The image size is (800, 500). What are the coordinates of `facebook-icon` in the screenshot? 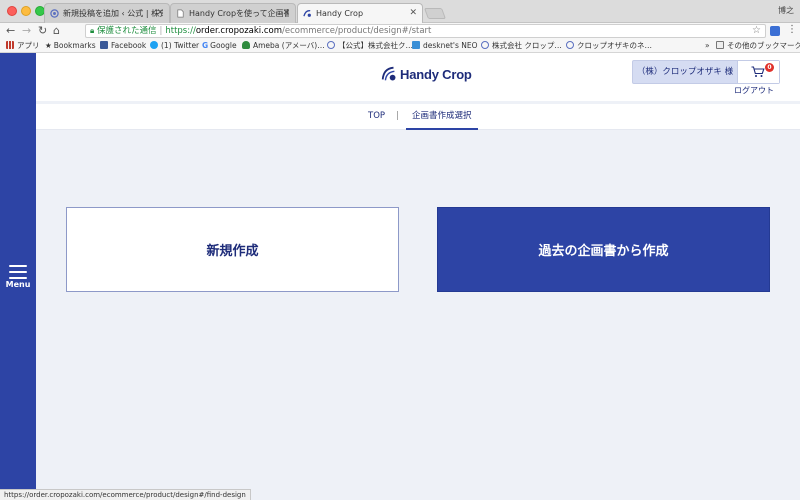 It's located at (104, 45).